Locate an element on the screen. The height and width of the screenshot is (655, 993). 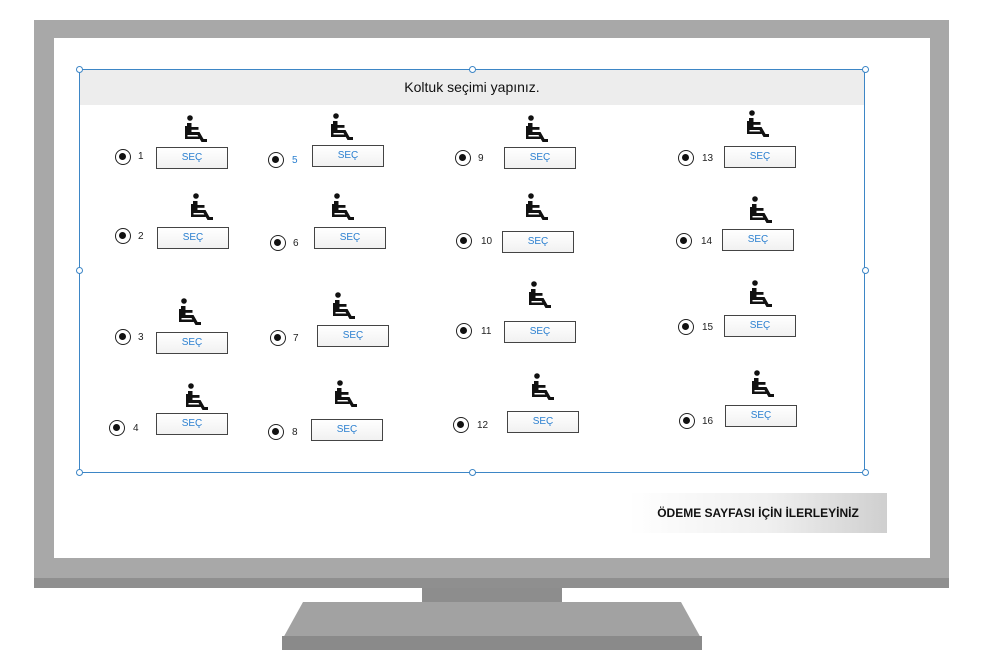
seat-number: 5 is located at coordinates (295, 160).